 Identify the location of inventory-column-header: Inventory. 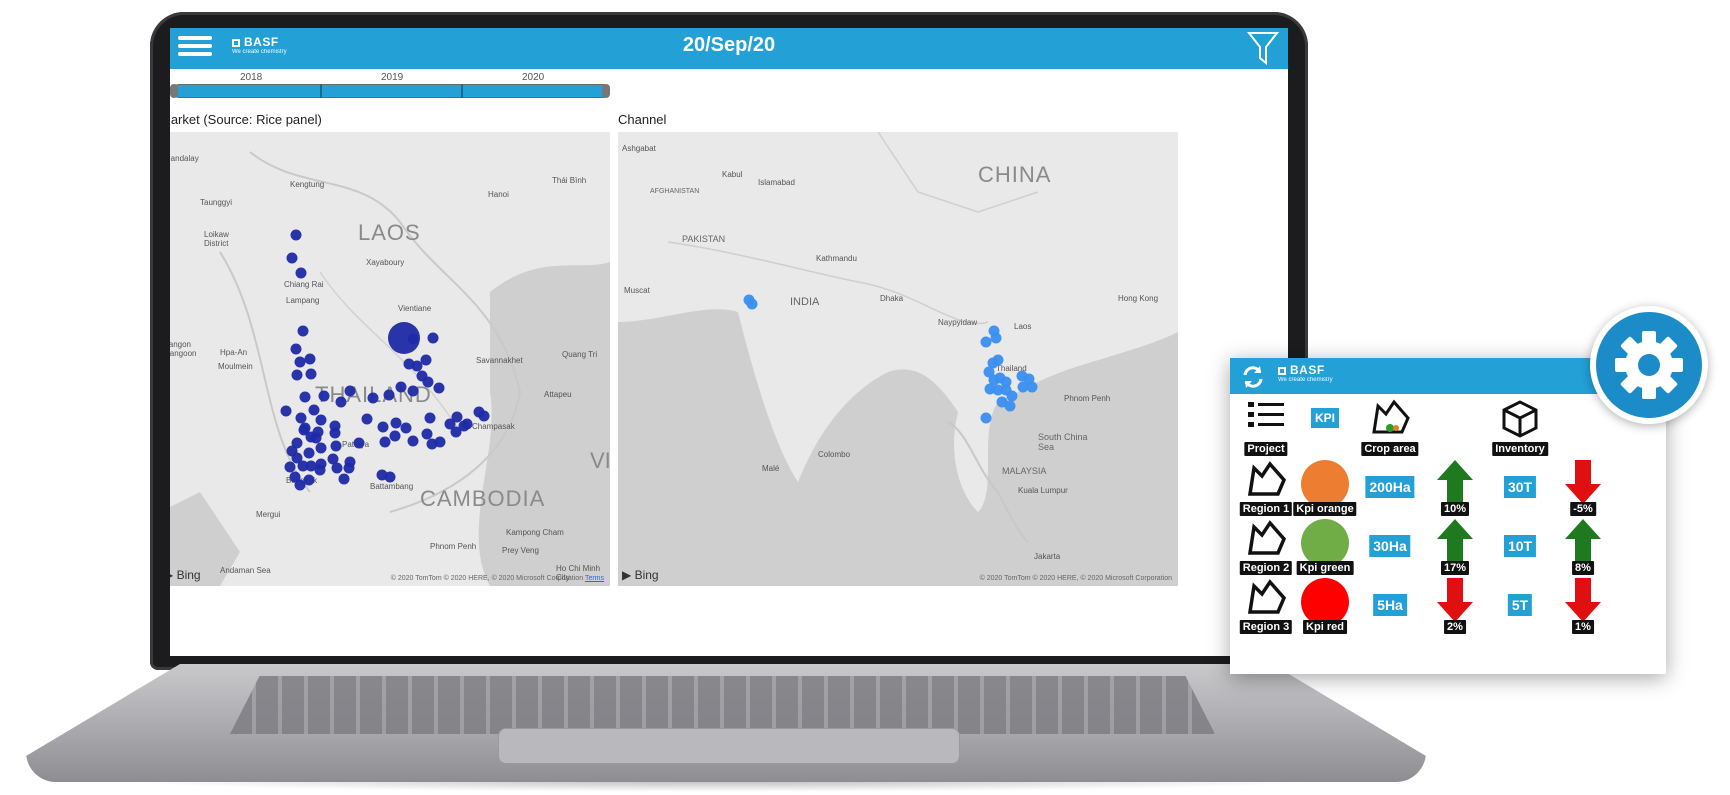
(1520, 428).